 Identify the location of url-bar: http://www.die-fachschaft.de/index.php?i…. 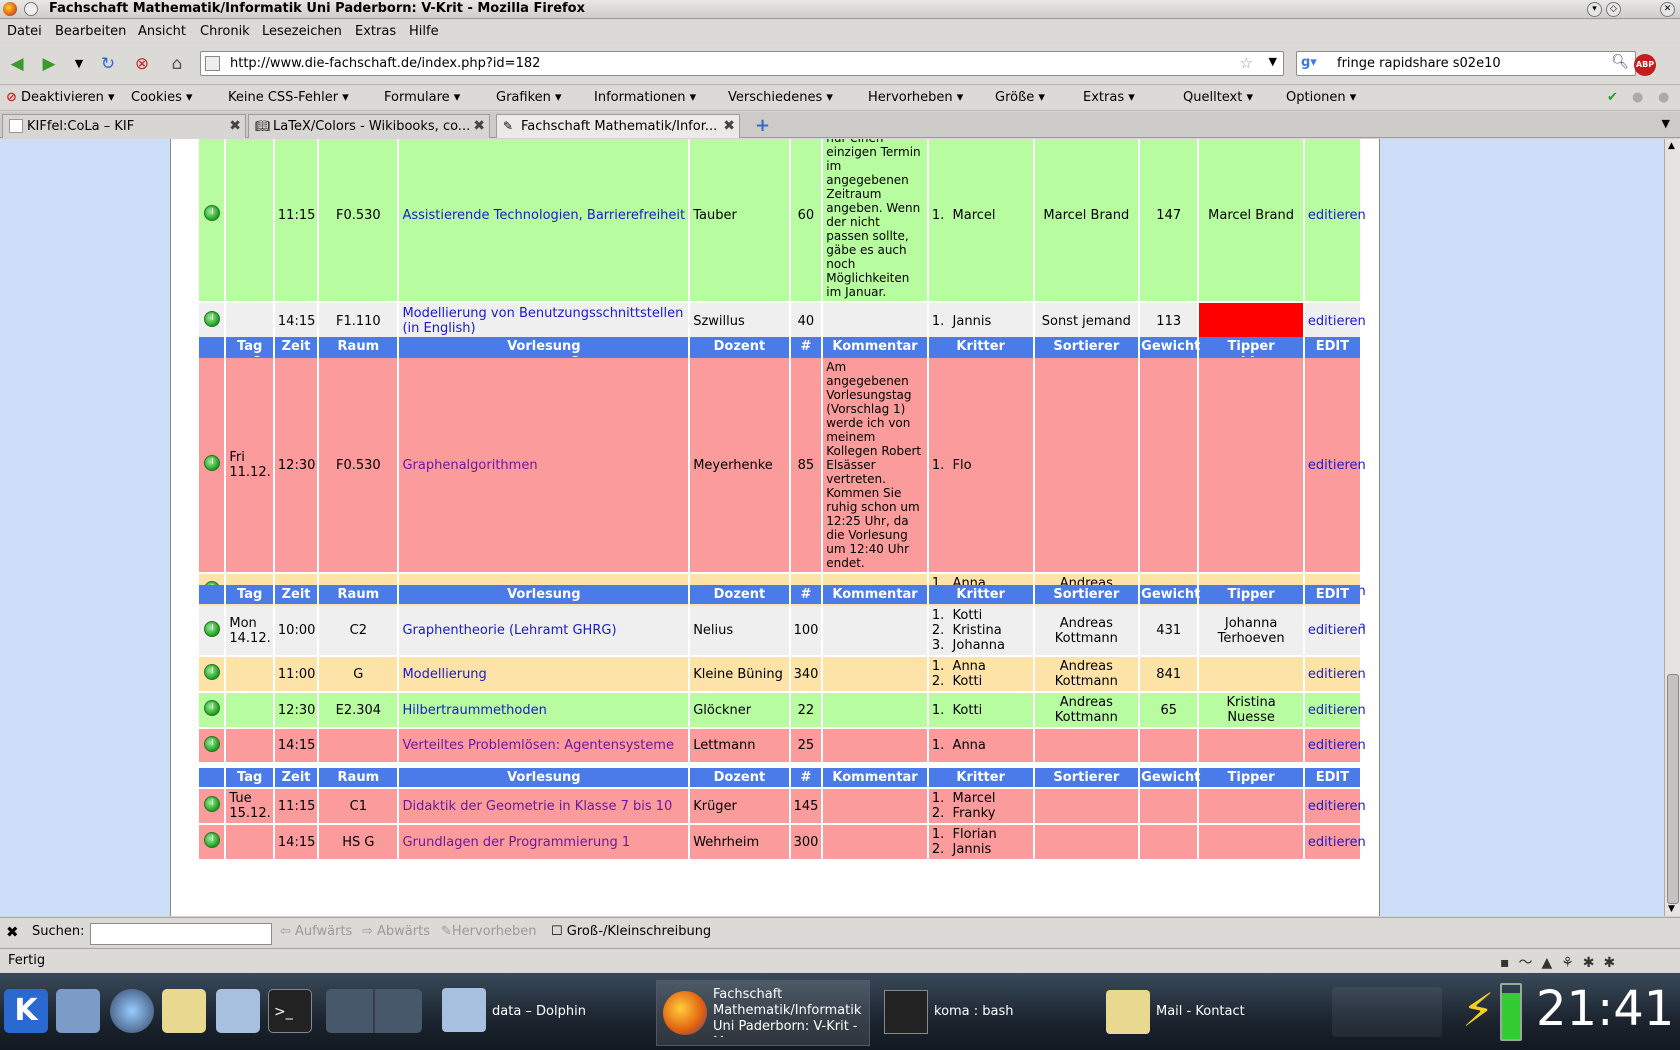
(742, 63).